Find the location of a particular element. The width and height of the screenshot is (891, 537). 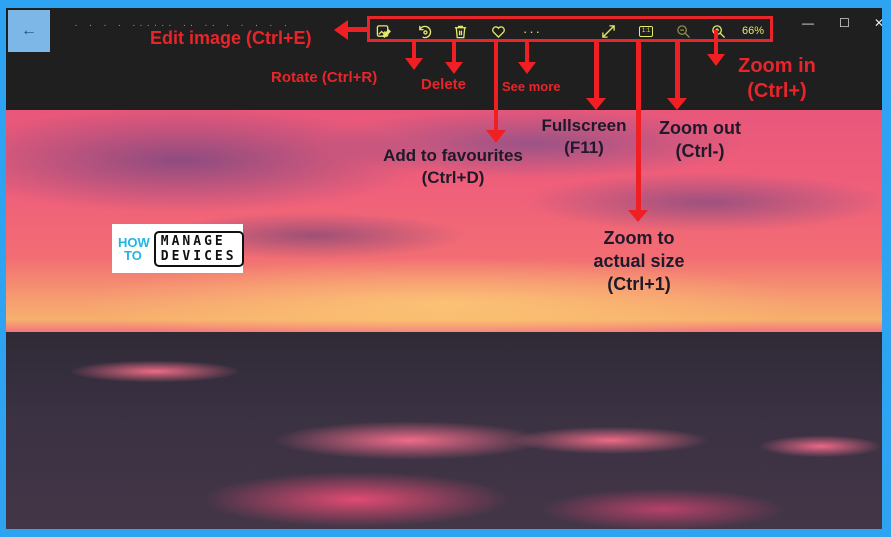

heart-icon is located at coordinates (498, 31).